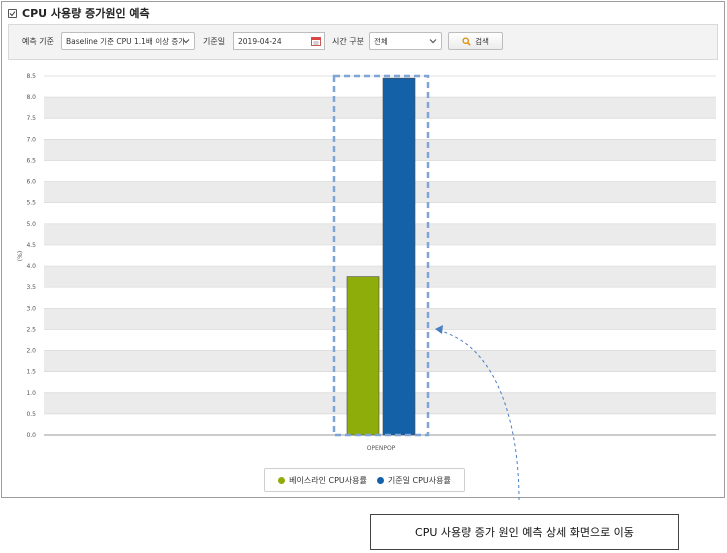 This screenshot has height=553, width=727. Describe the element at coordinates (31, 160) in the screenshot. I see `y-tick-label: 6.5` at that location.